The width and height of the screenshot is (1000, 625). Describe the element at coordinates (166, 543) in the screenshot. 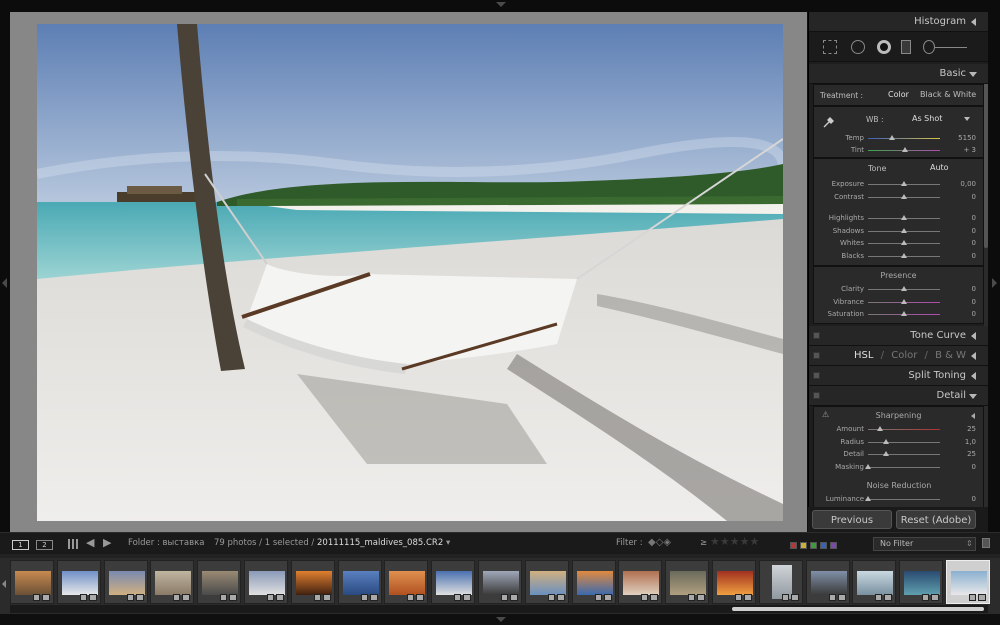

I see `folder-source: Folder : выставка` at that location.